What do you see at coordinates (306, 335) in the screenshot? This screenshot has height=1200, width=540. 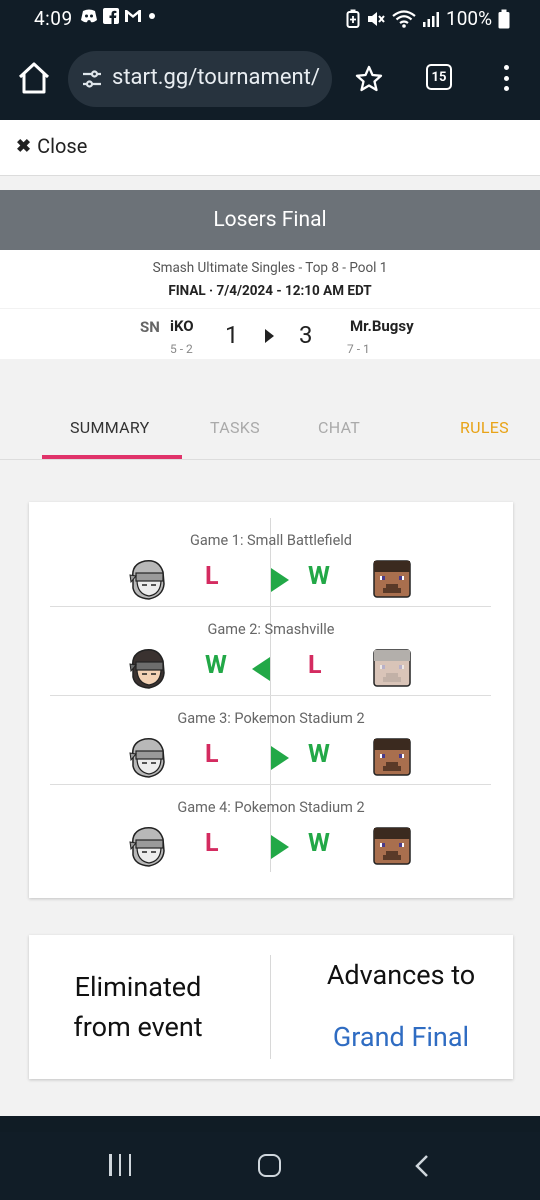 I see `player2-score: 3` at bounding box center [306, 335].